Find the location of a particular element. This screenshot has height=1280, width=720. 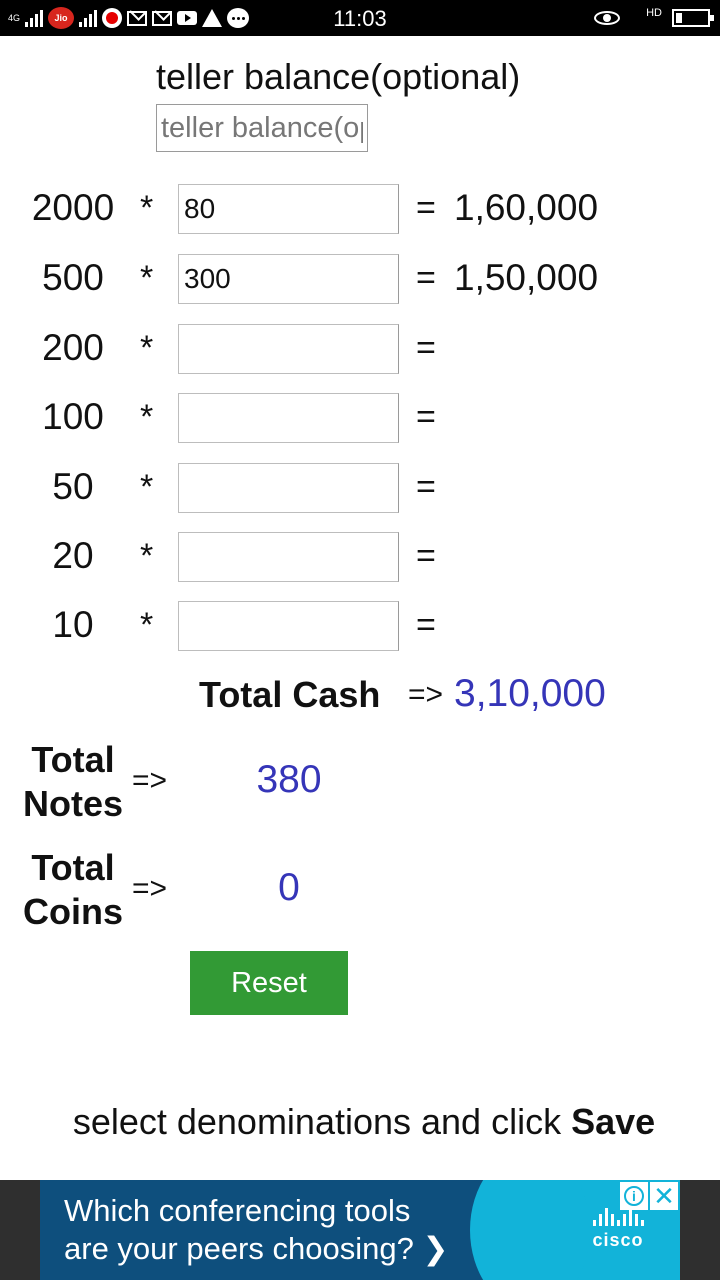

ad-text-line2: are your peers choosing? ❯ is located at coordinates (256, 1249).